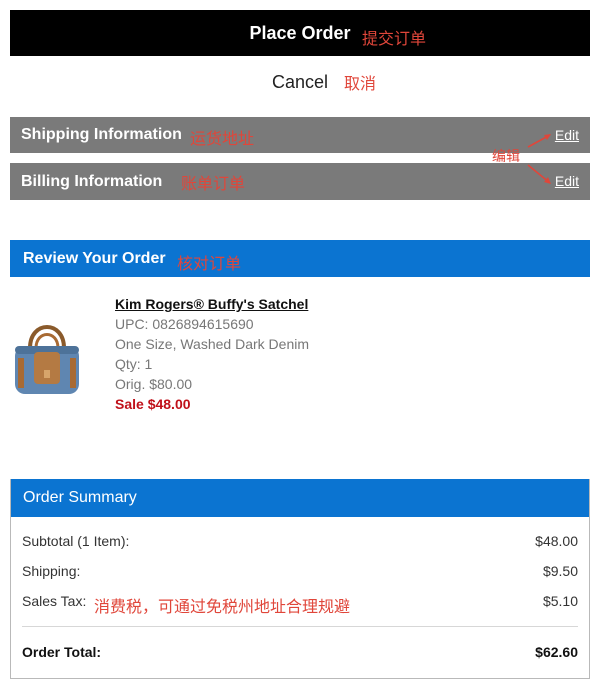  I want to click on cancel-link: Cancel, so click(300, 82).